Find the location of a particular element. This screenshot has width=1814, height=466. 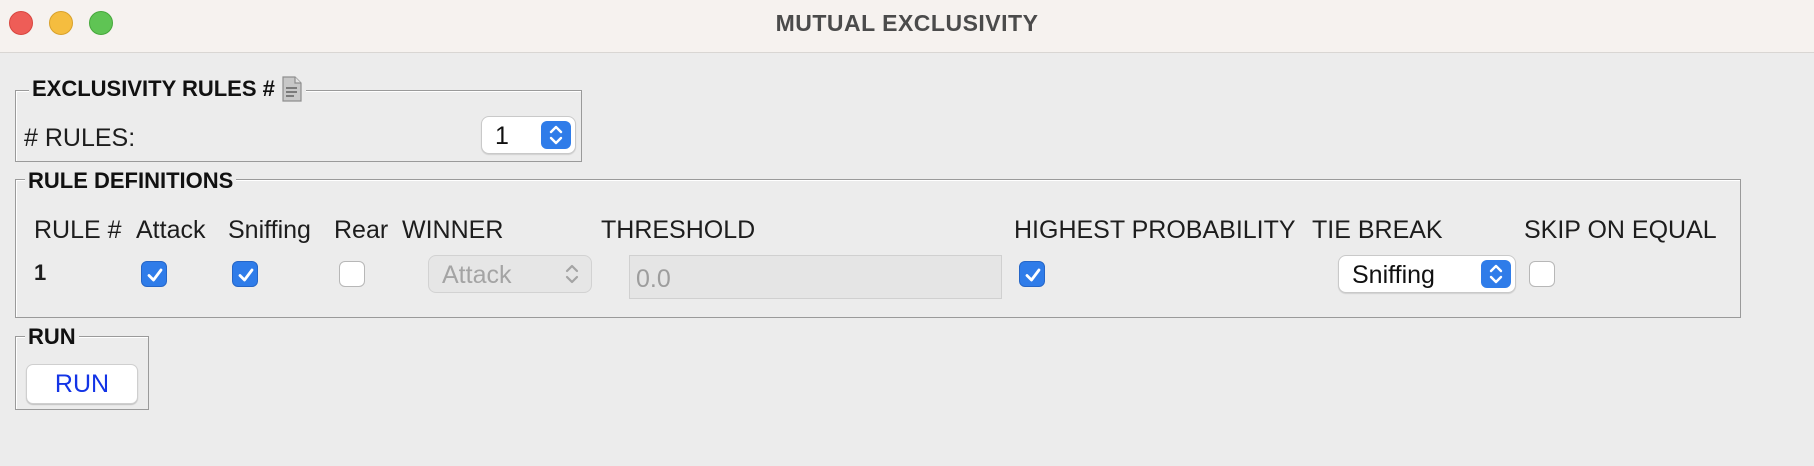

column-header-sniffing: Sniffing is located at coordinates (269, 230).